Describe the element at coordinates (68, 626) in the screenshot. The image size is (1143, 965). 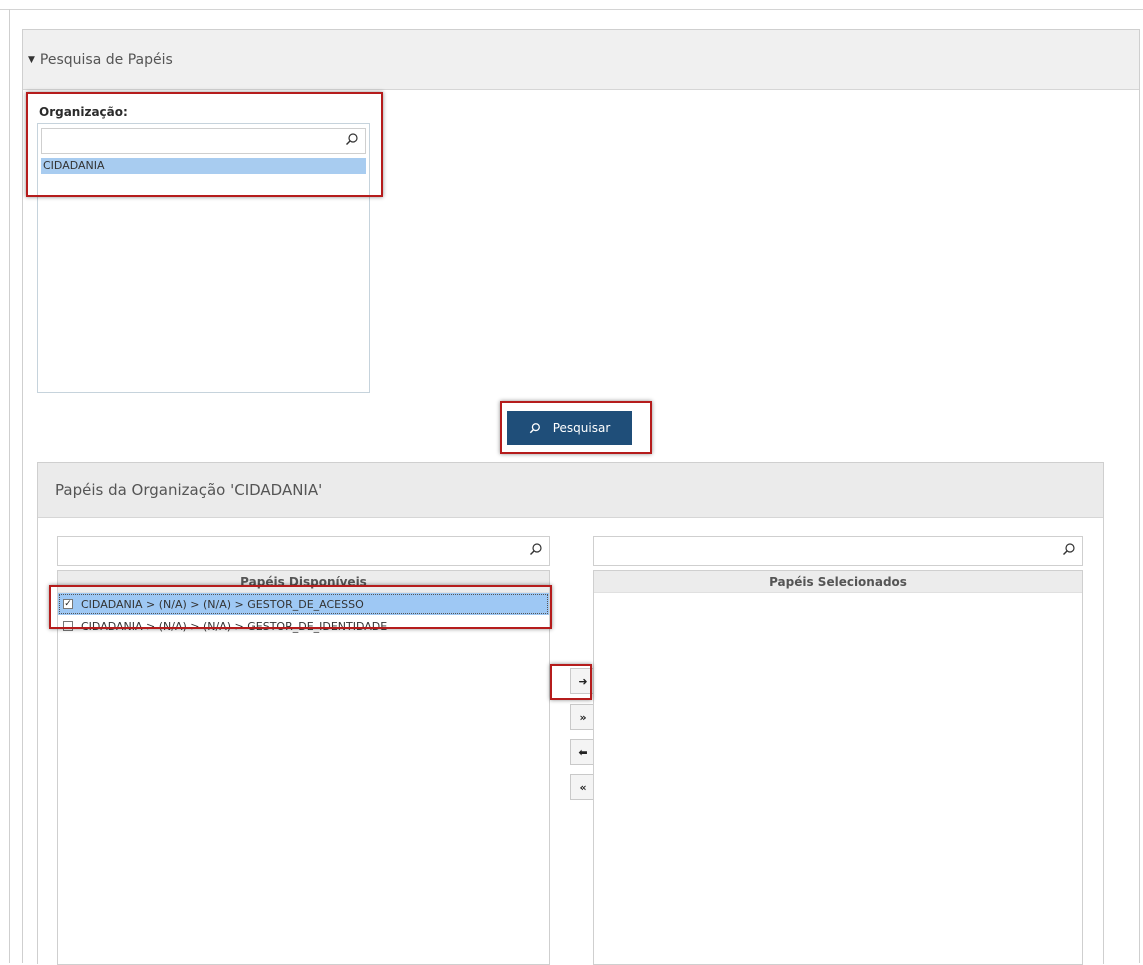
I see `checkbox-icon` at that location.